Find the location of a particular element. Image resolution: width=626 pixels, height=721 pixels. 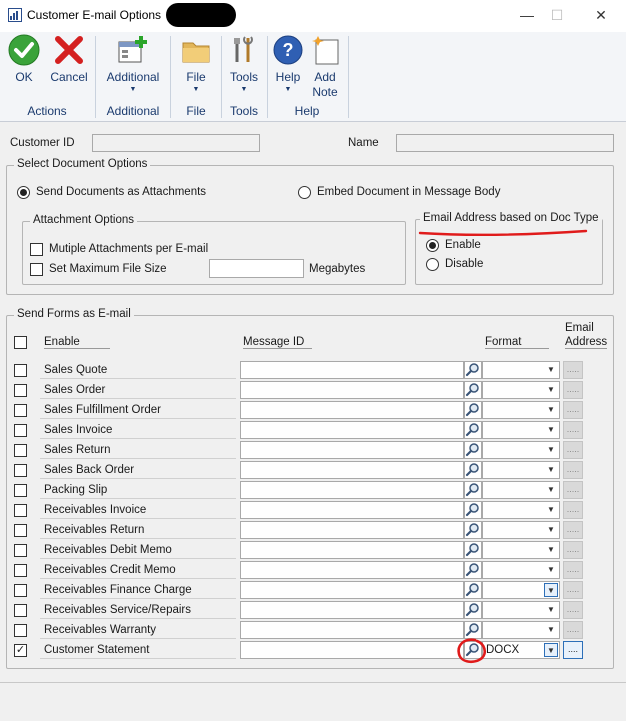

file-button: File ▼ is located at coordinates (196, 64).